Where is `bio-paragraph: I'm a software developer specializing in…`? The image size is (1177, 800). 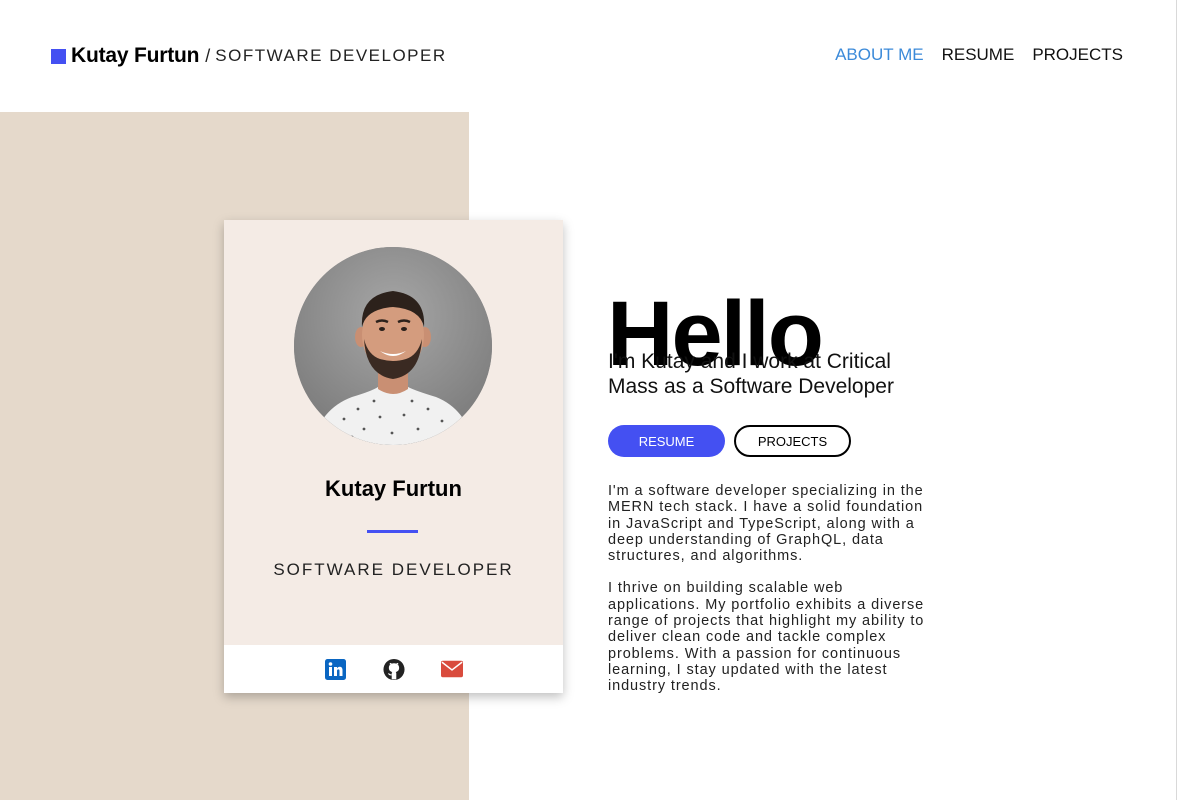 bio-paragraph: I'm a software developer specializing in… is located at coordinates (766, 524).